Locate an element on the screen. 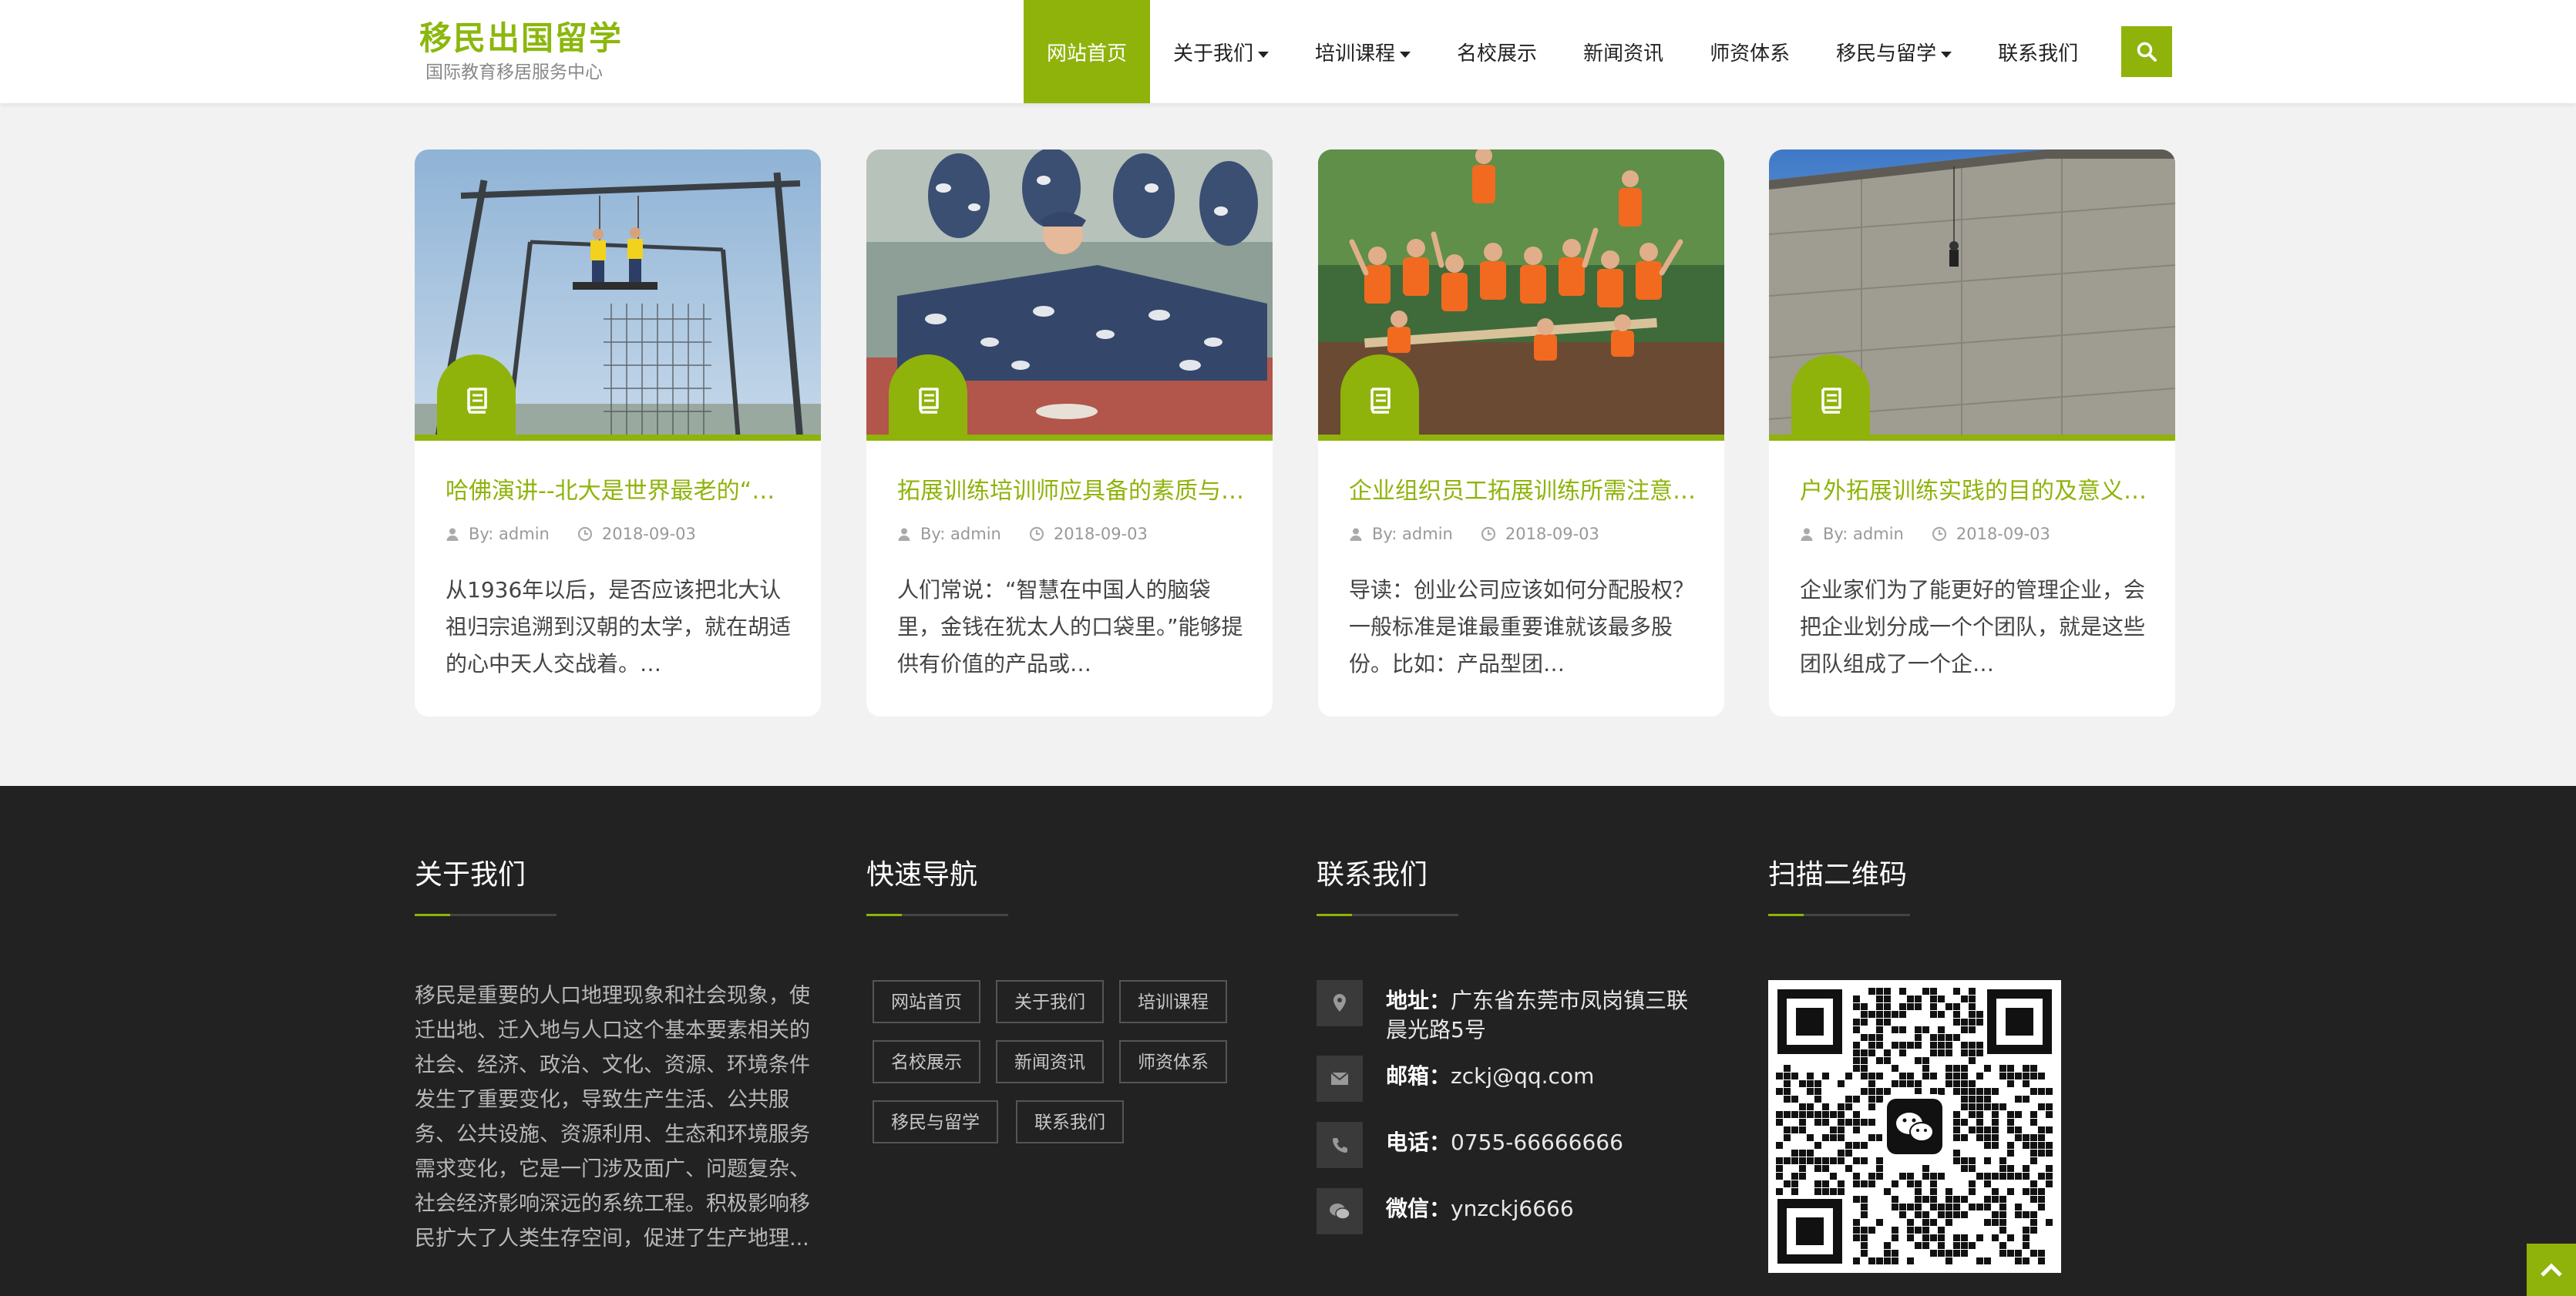 This screenshot has width=2576, height=1296. quicknav-link-home: 网站首页 is located at coordinates (926, 1002).